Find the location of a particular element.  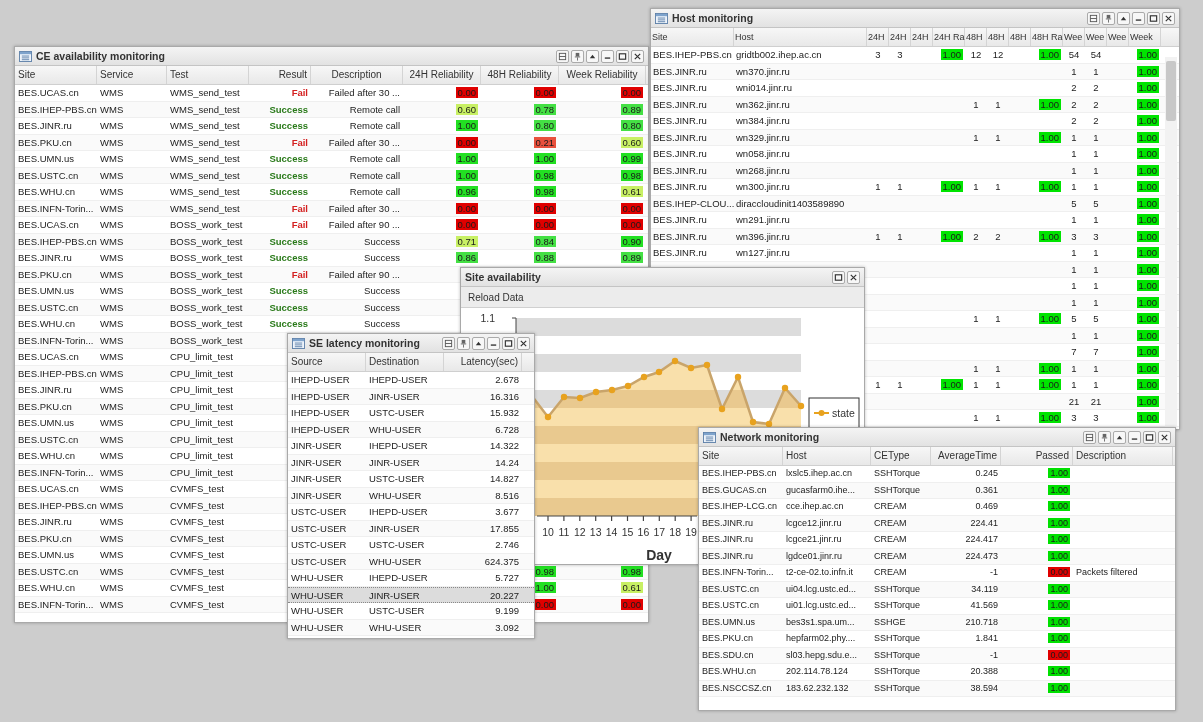

column-header: 48H Reliability is located at coordinates (520, 75).